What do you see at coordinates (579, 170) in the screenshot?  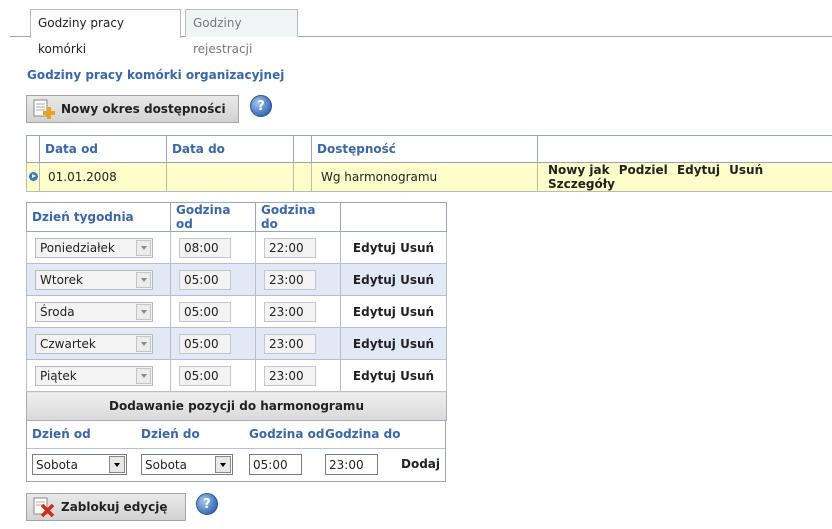 I see `new-like-link: Nowy jak` at bounding box center [579, 170].